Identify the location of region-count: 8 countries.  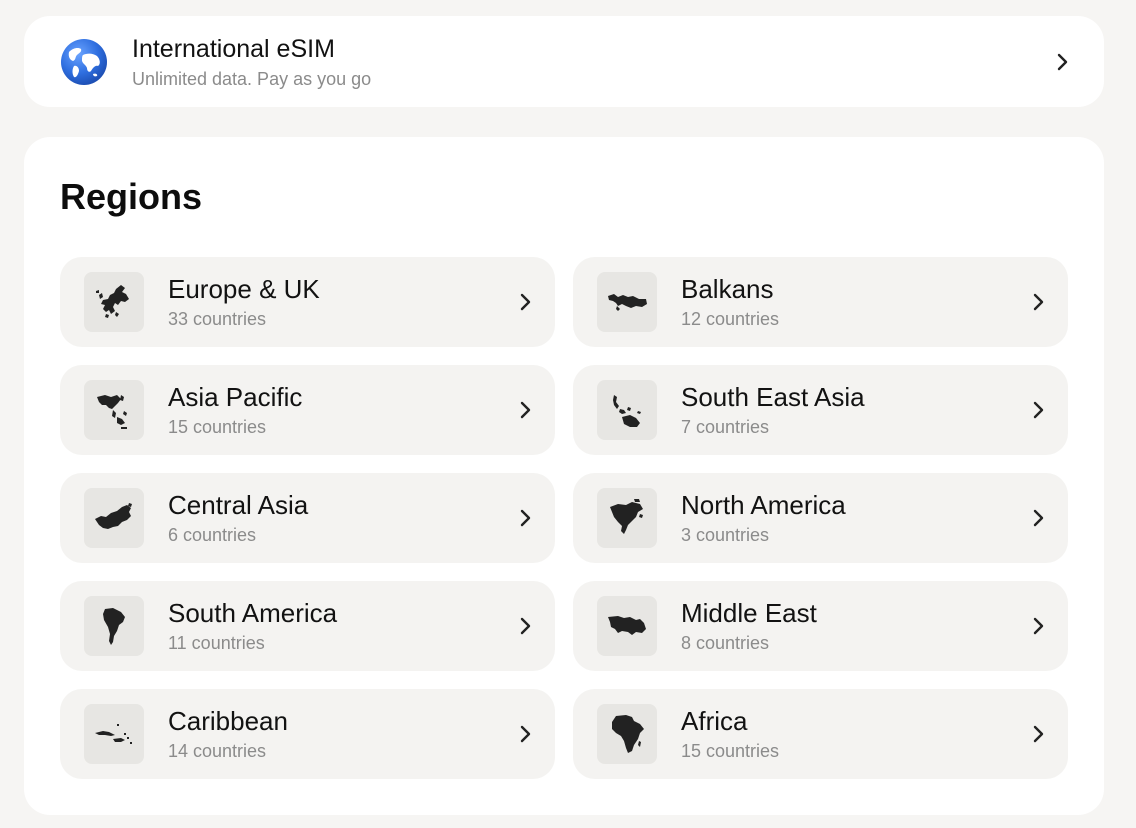
(725, 643).